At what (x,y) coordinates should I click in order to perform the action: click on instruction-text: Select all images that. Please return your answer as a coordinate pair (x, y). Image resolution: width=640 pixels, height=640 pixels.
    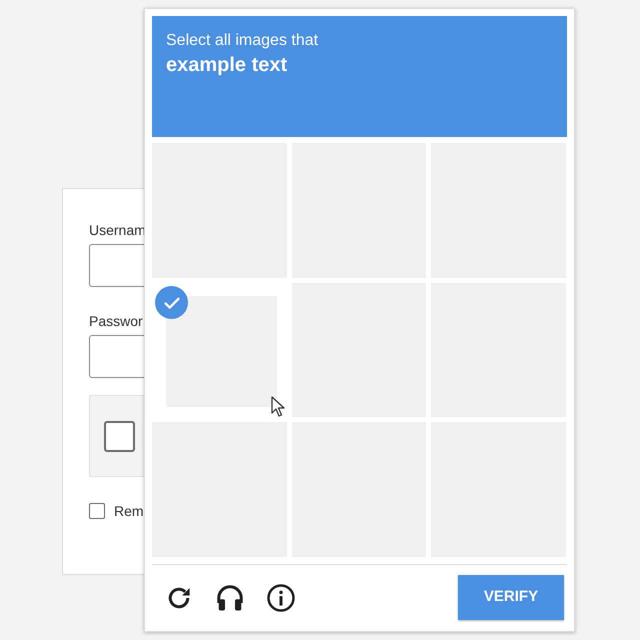
    Looking at the image, I should click on (242, 41).